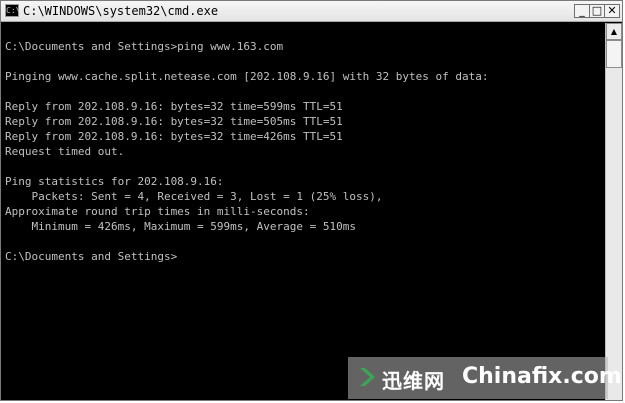 This screenshot has width=625, height=403. Describe the element at coordinates (582, 11) in the screenshot. I see `minimize-button: _` at that location.